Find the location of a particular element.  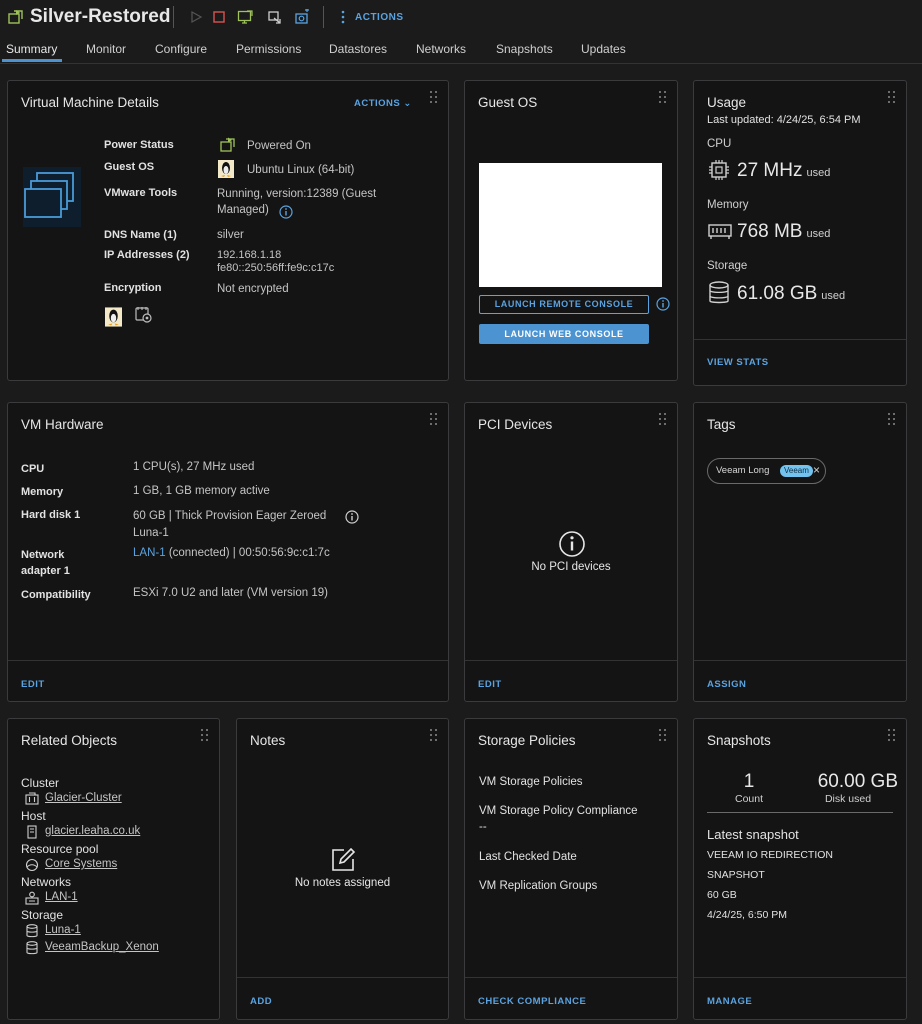

hw-edit-link: EDIT is located at coordinates (33, 684).